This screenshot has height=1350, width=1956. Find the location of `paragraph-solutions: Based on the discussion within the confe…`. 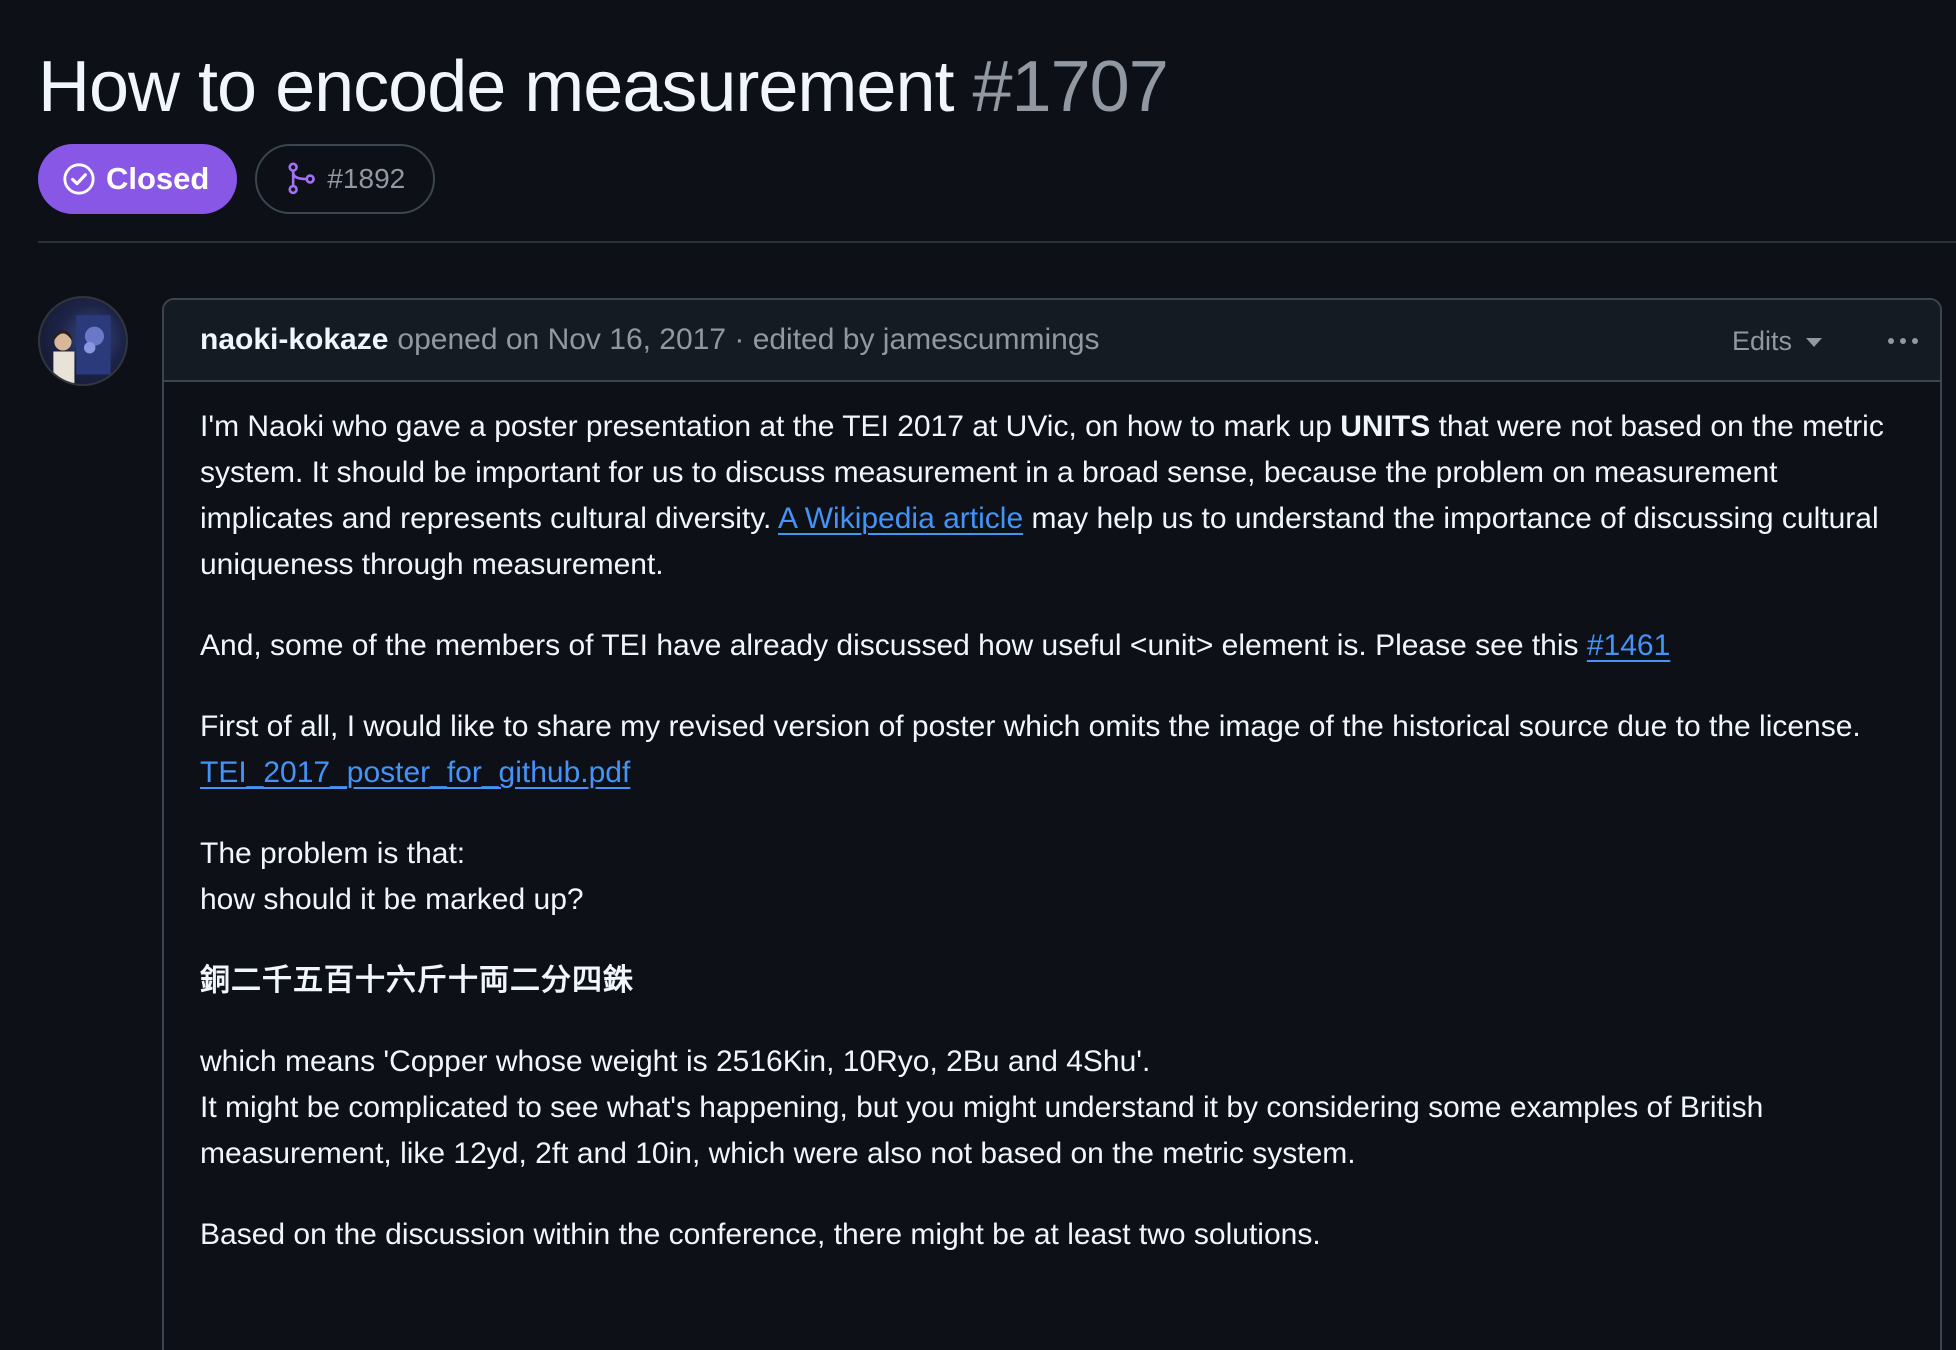

paragraph-solutions: Based on the discussion within the confe… is located at coordinates (760, 1234).